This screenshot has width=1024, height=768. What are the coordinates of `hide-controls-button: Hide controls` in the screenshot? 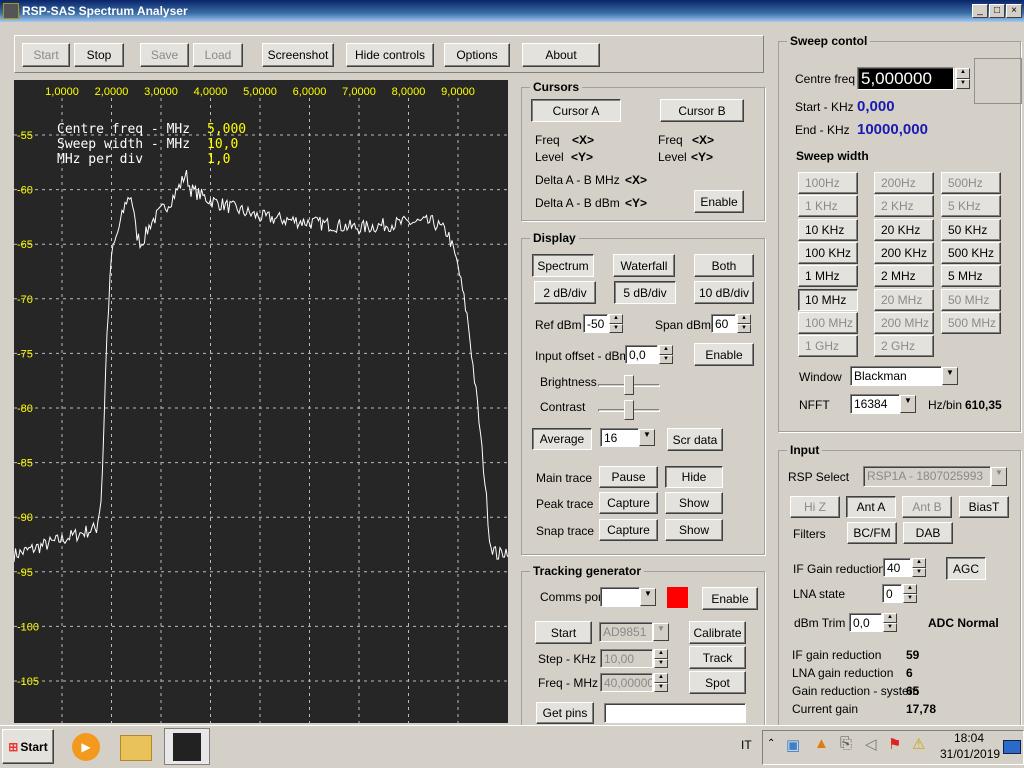 It's located at (390, 55).